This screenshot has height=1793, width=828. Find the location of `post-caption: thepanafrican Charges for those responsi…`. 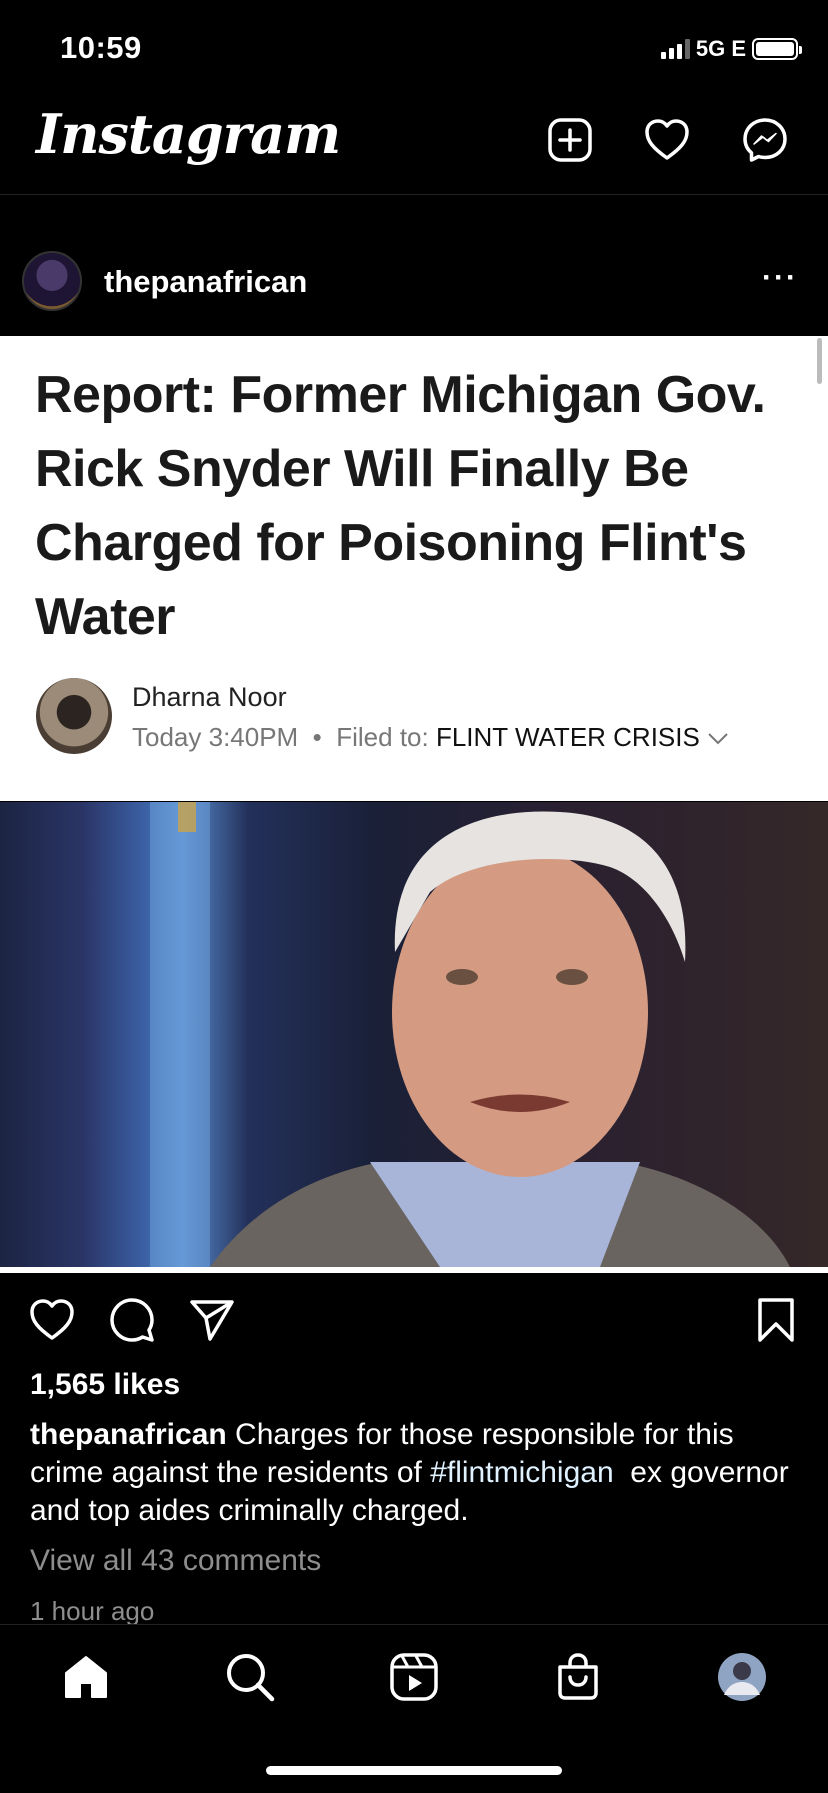

post-caption: thepanafrican Charges for those responsi… is located at coordinates (420, 1473).